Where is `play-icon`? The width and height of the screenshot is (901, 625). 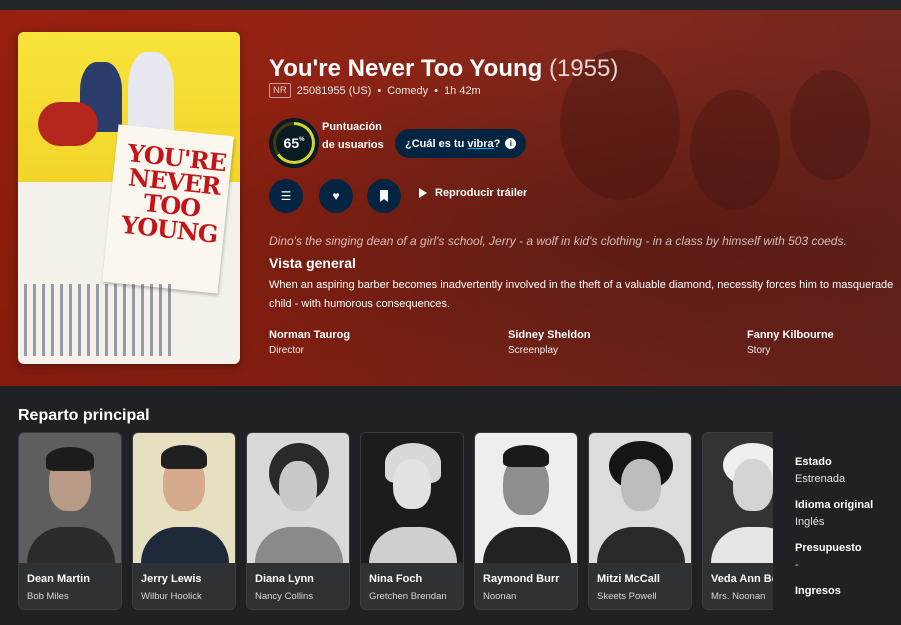
play-icon is located at coordinates (423, 193).